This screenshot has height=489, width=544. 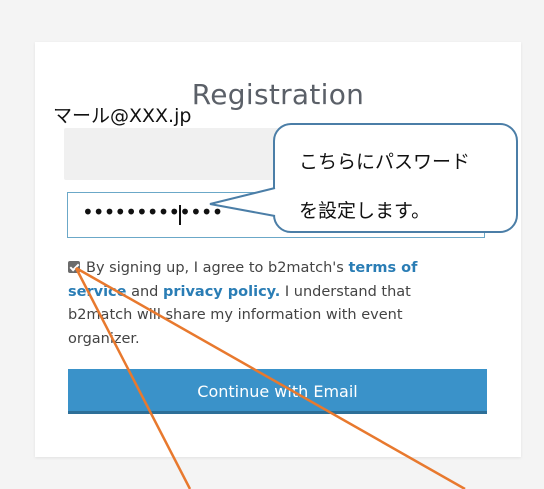 I want to click on email-field, so click(x=176, y=154).